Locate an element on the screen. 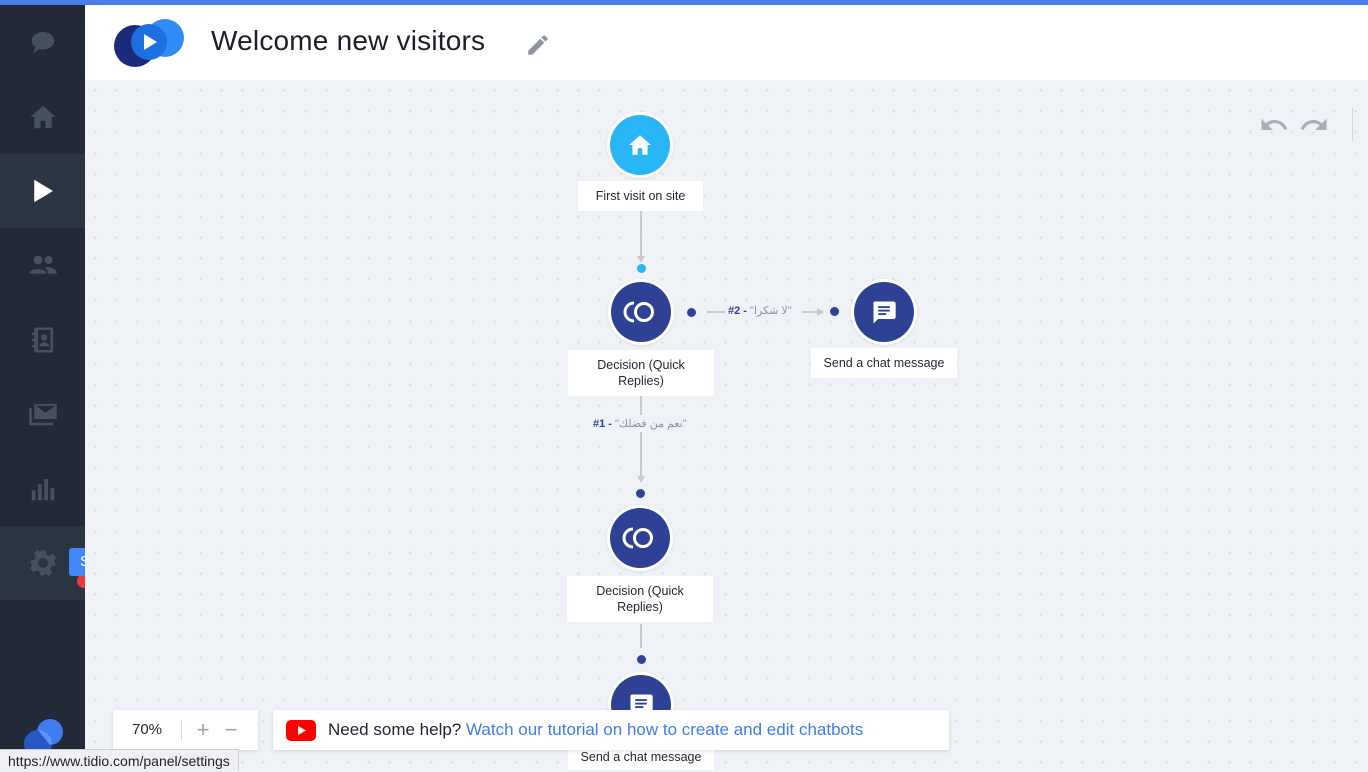  header: Welcome new visitors is located at coordinates (726, 42).